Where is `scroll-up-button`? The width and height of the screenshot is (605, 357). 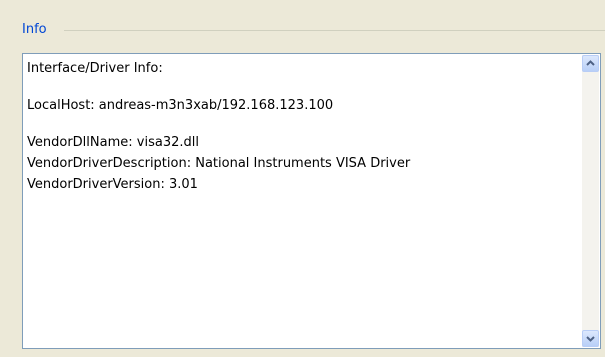
scroll-up-button is located at coordinates (590, 63).